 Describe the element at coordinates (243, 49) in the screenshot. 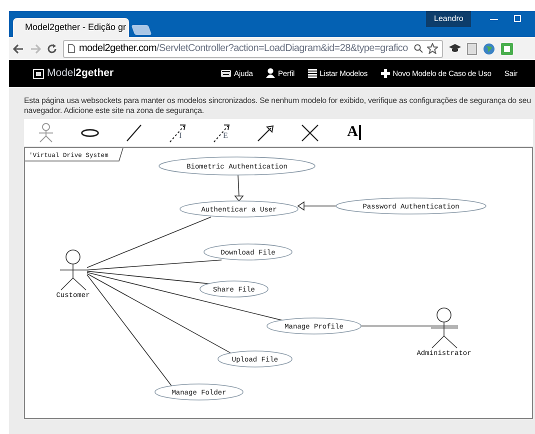

I see `url-text: model2gether.com/ServletController?action=LoadDiagram&id=28&type=grafico` at that location.